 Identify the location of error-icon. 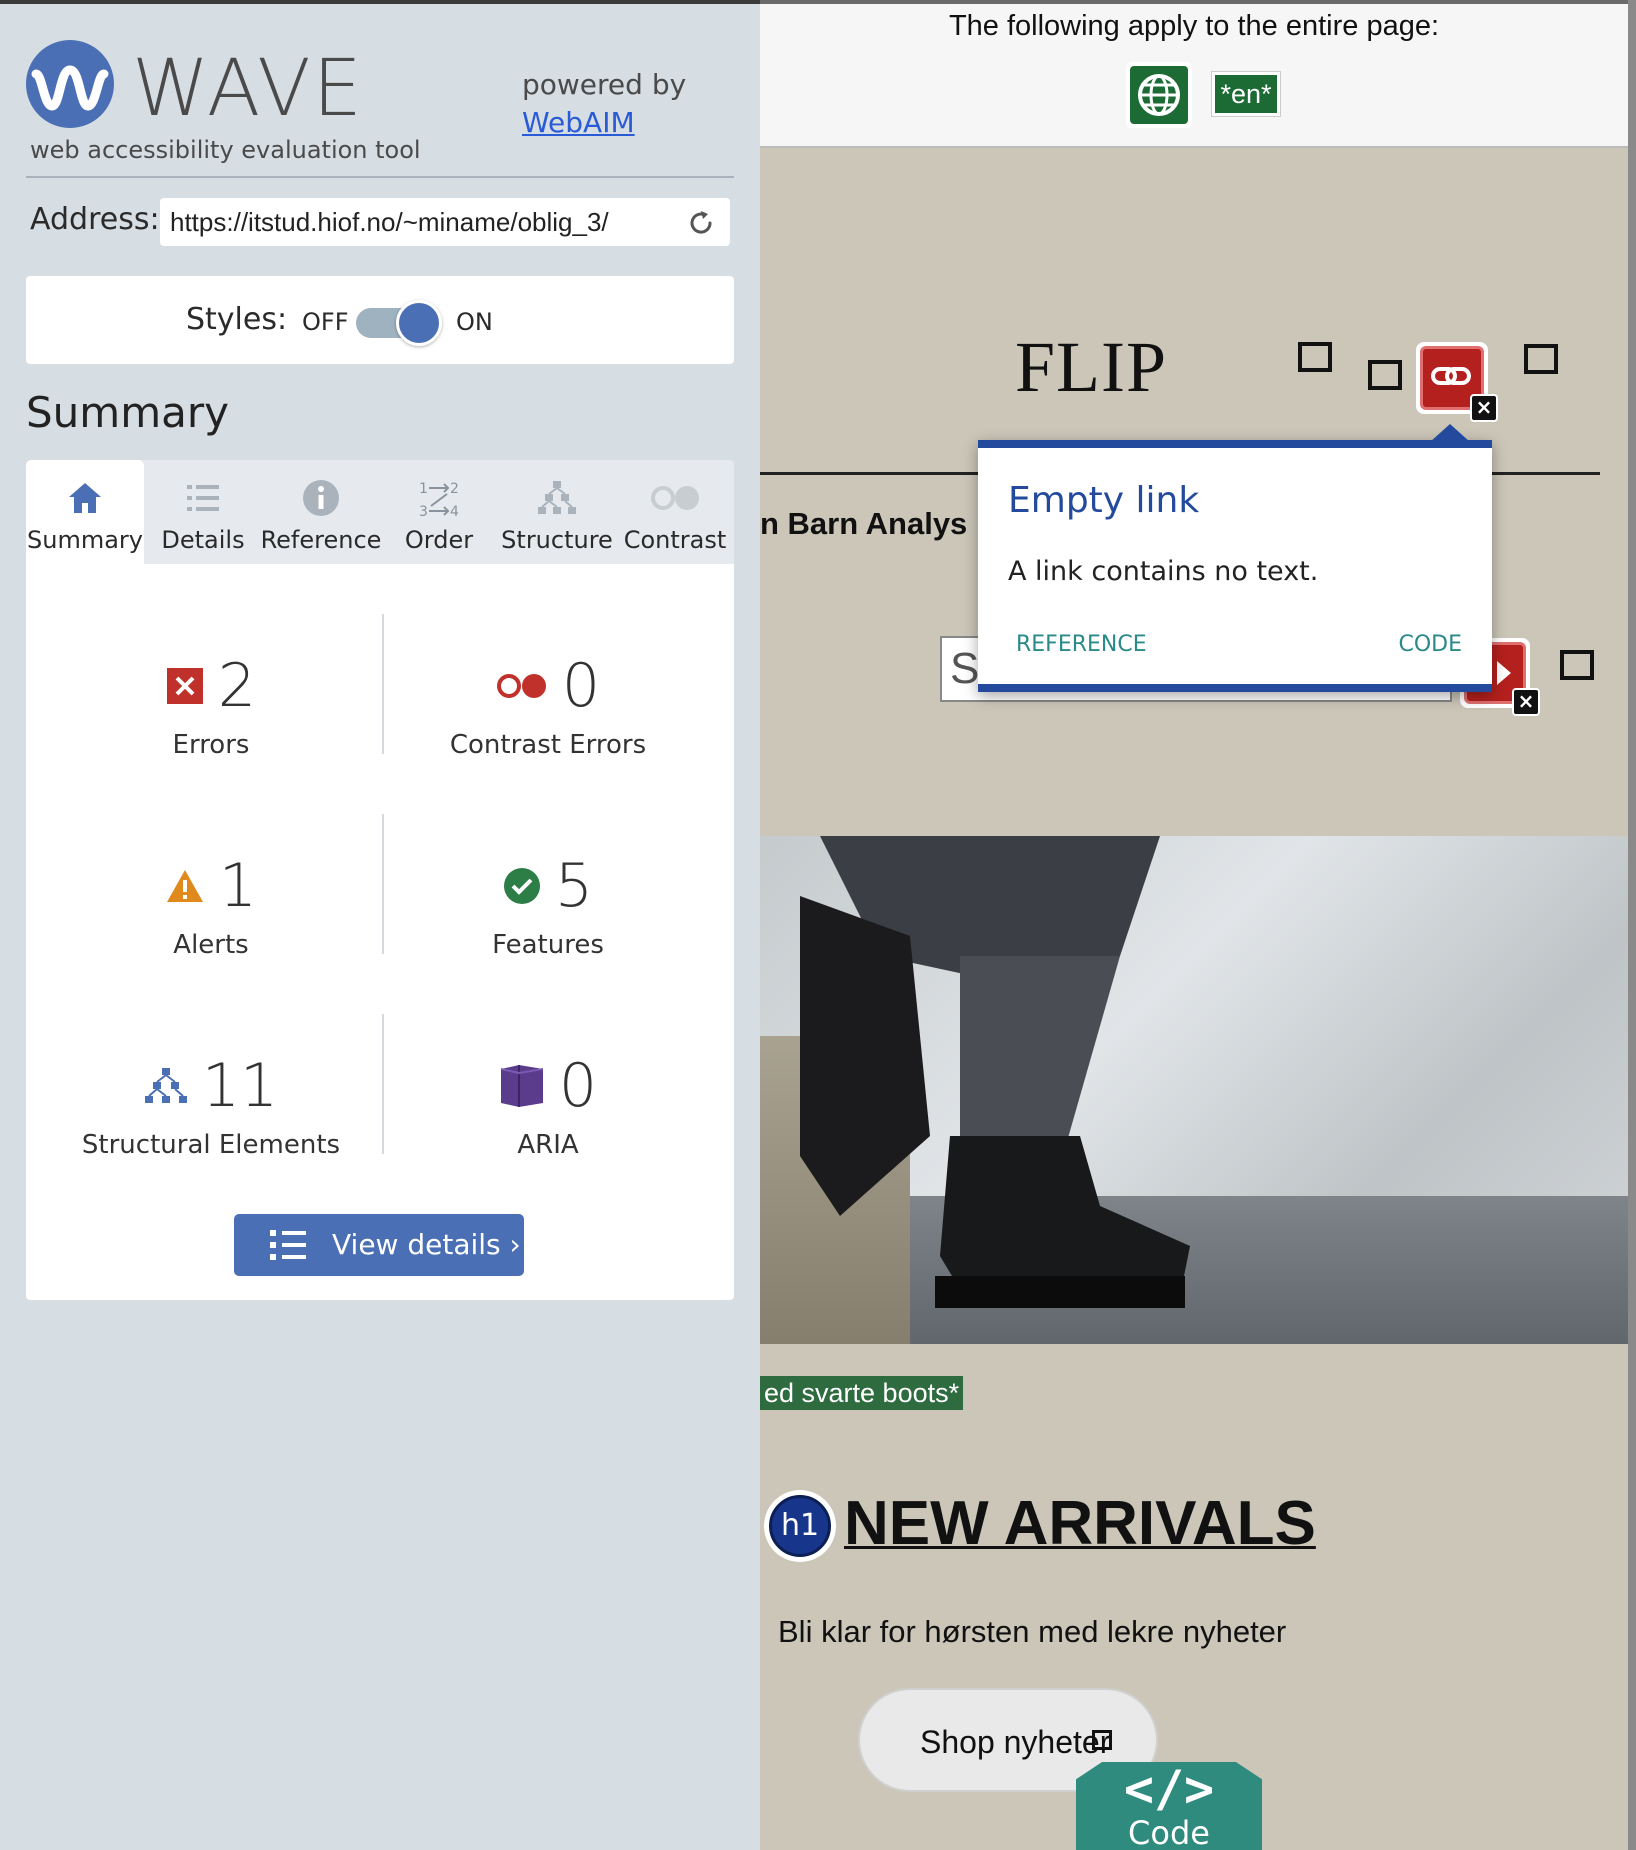
(184, 686).